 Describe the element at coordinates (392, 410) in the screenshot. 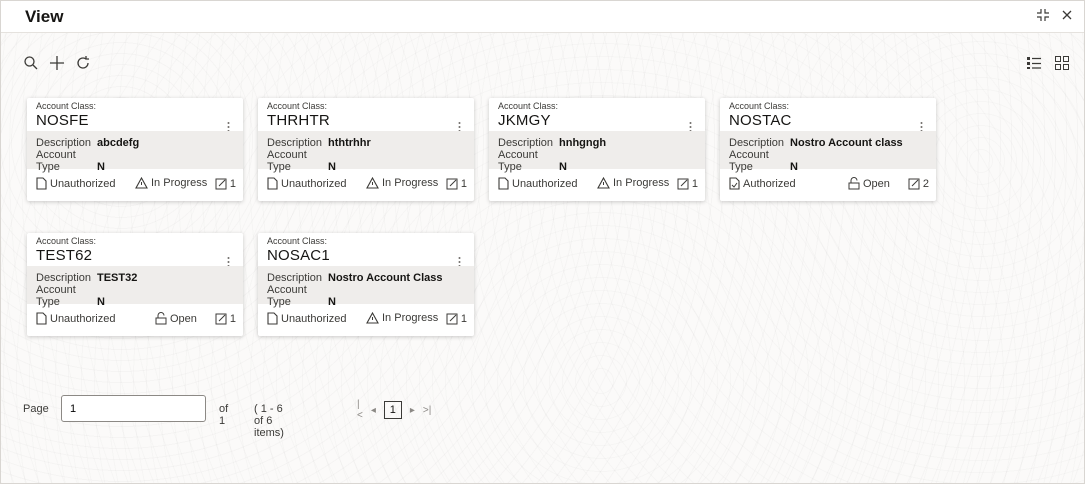

I see `current-page-button: 1` at that location.